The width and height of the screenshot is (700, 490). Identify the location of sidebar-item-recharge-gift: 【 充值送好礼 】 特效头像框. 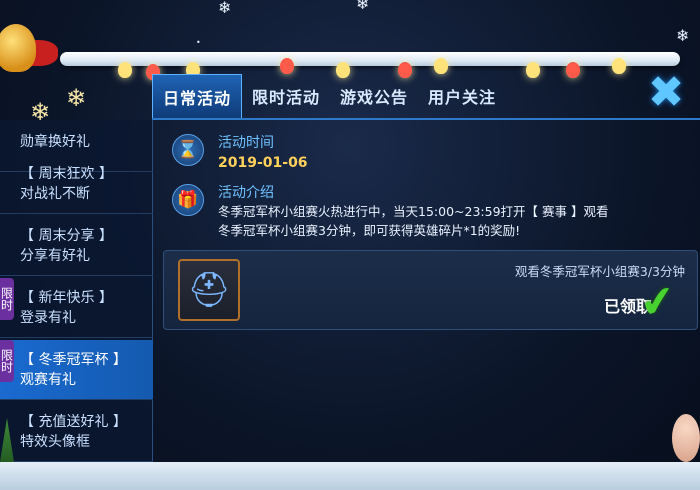
(76, 432).